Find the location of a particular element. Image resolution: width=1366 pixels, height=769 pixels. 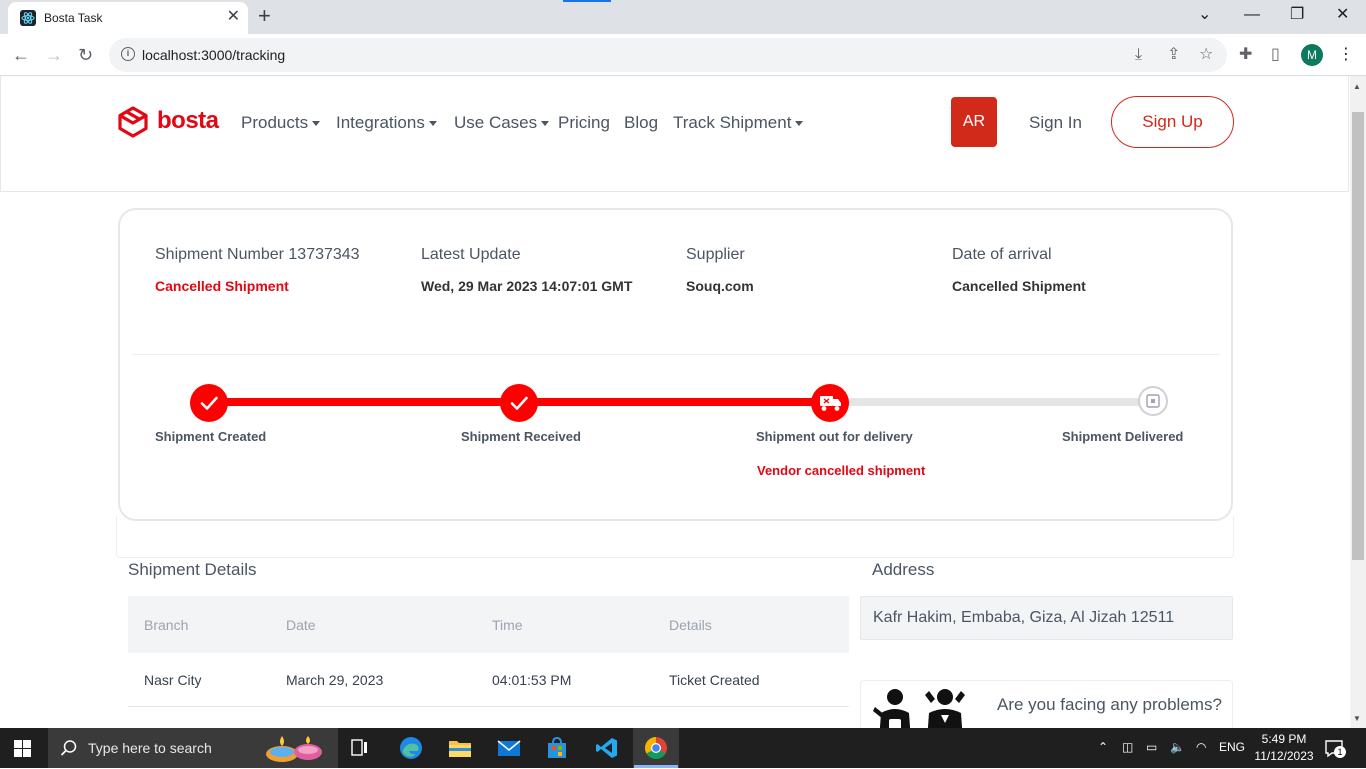

latest-update-value: Wed, 29 Mar 2023 14:07:01 GMT is located at coordinates (527, 286).